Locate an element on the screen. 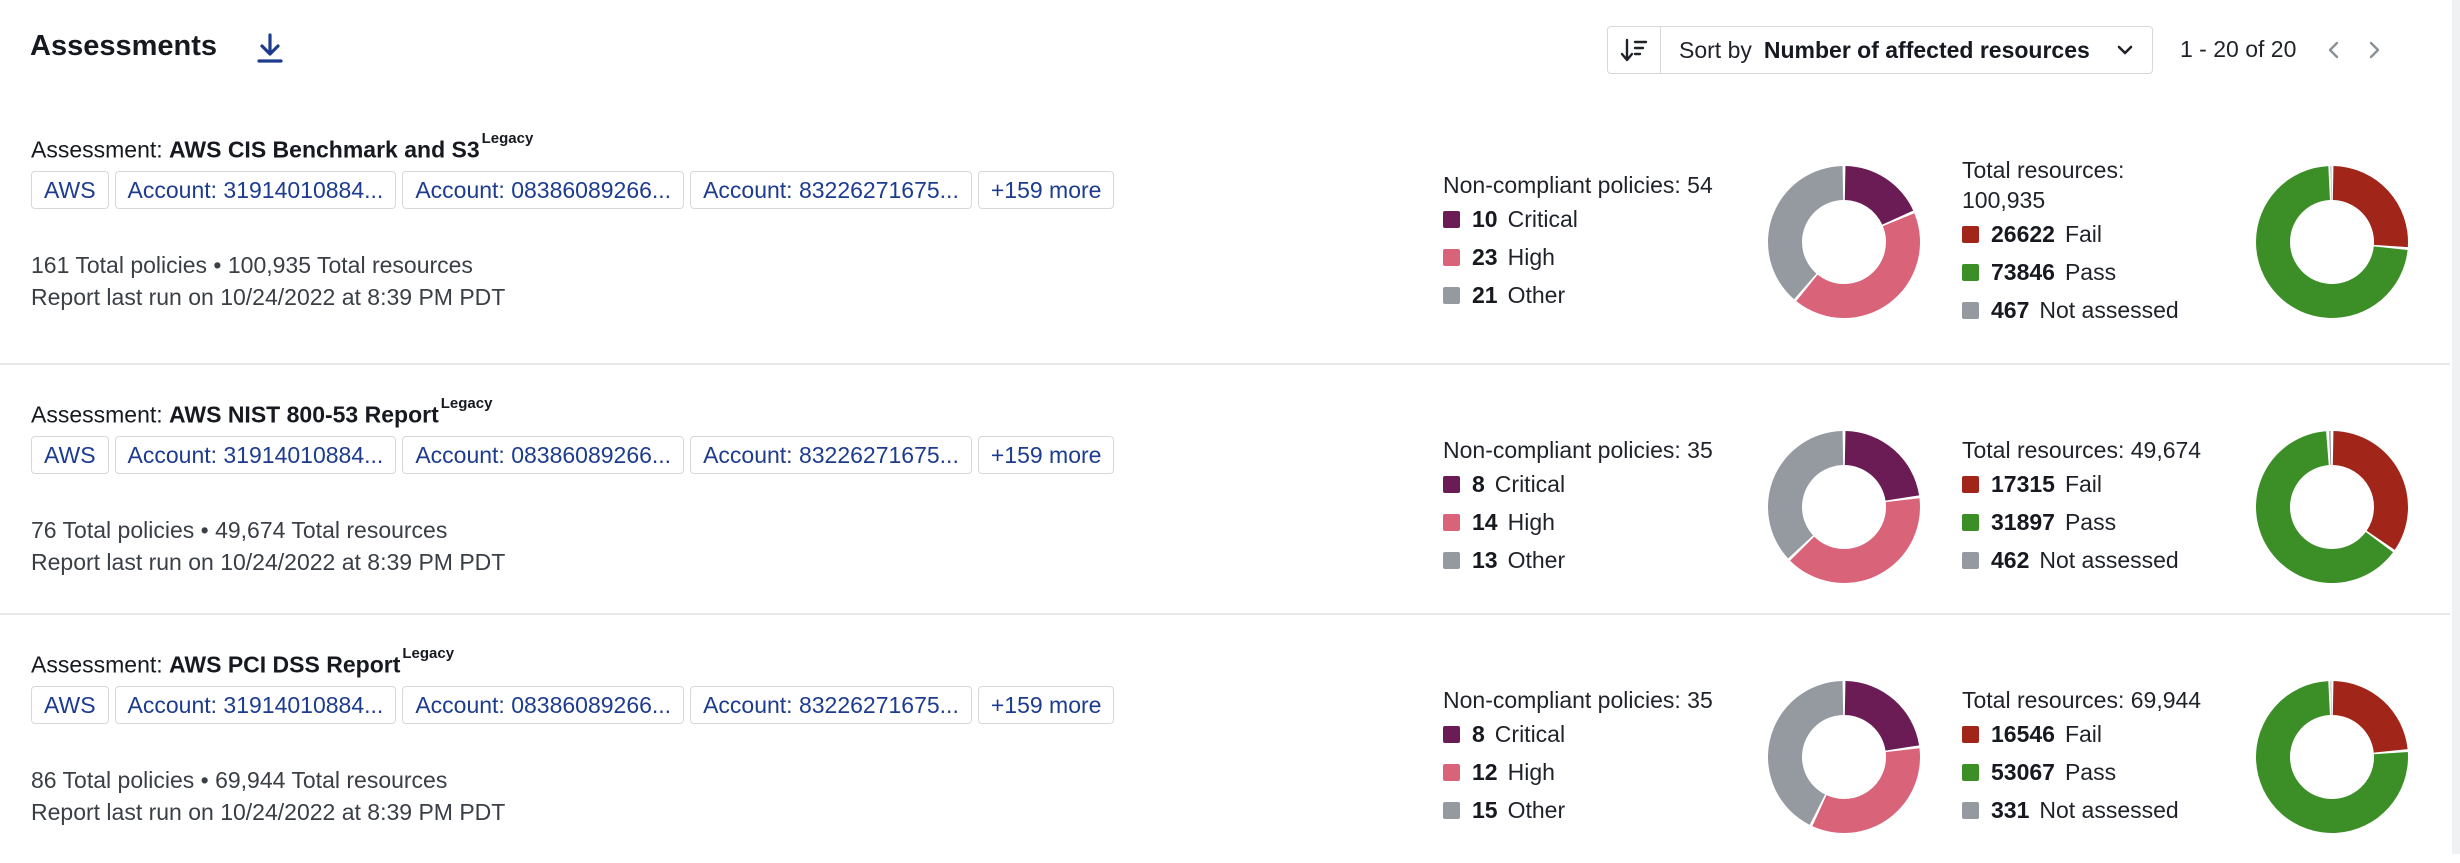 Image resolution: width=2460 pixels, height=863 pixels. legend-item: 8 Critical is located at coordinates (1578, 734).